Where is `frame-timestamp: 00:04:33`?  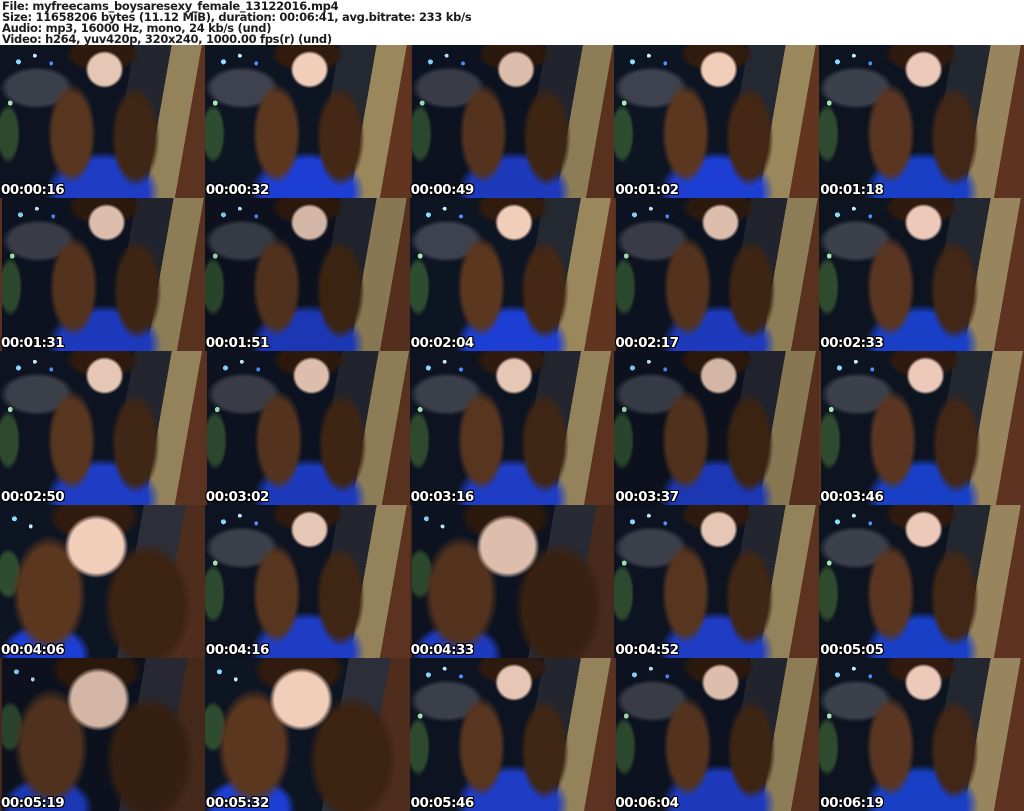 frame-timestamp: 00:04:33 is located at coordinates (442, 649).